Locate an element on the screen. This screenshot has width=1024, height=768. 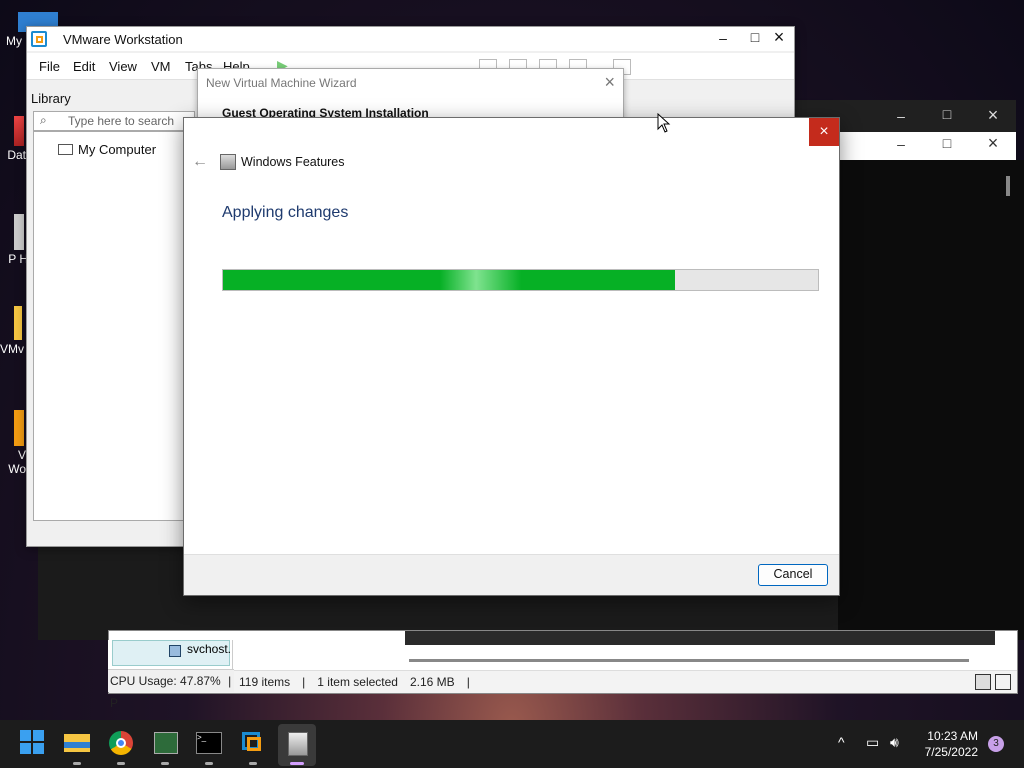
file-explorer-icon is located at coordinates (77, 747).